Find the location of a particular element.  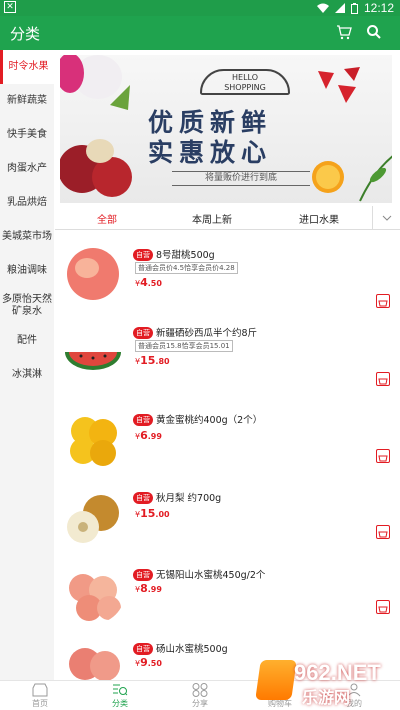

sidebar-item-label: 快手美食 is located at coordinates (27, 134).